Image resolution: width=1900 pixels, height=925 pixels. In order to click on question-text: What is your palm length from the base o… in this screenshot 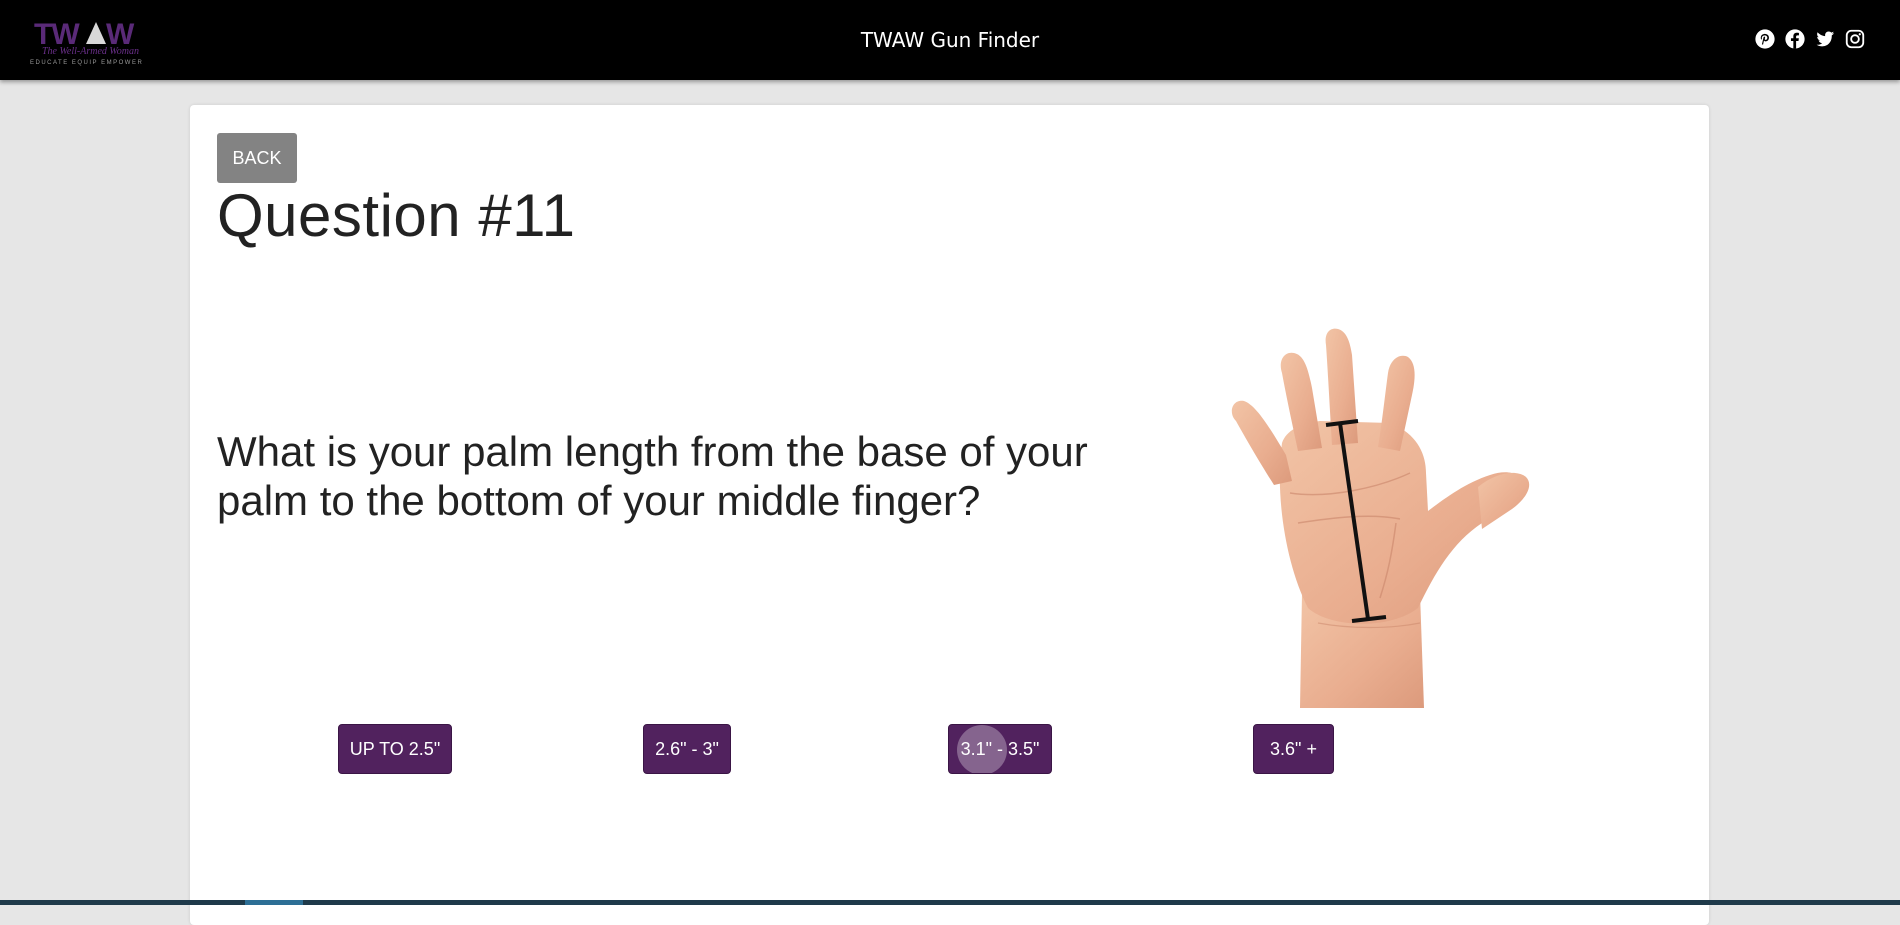, I will do `click(652, 476)`.